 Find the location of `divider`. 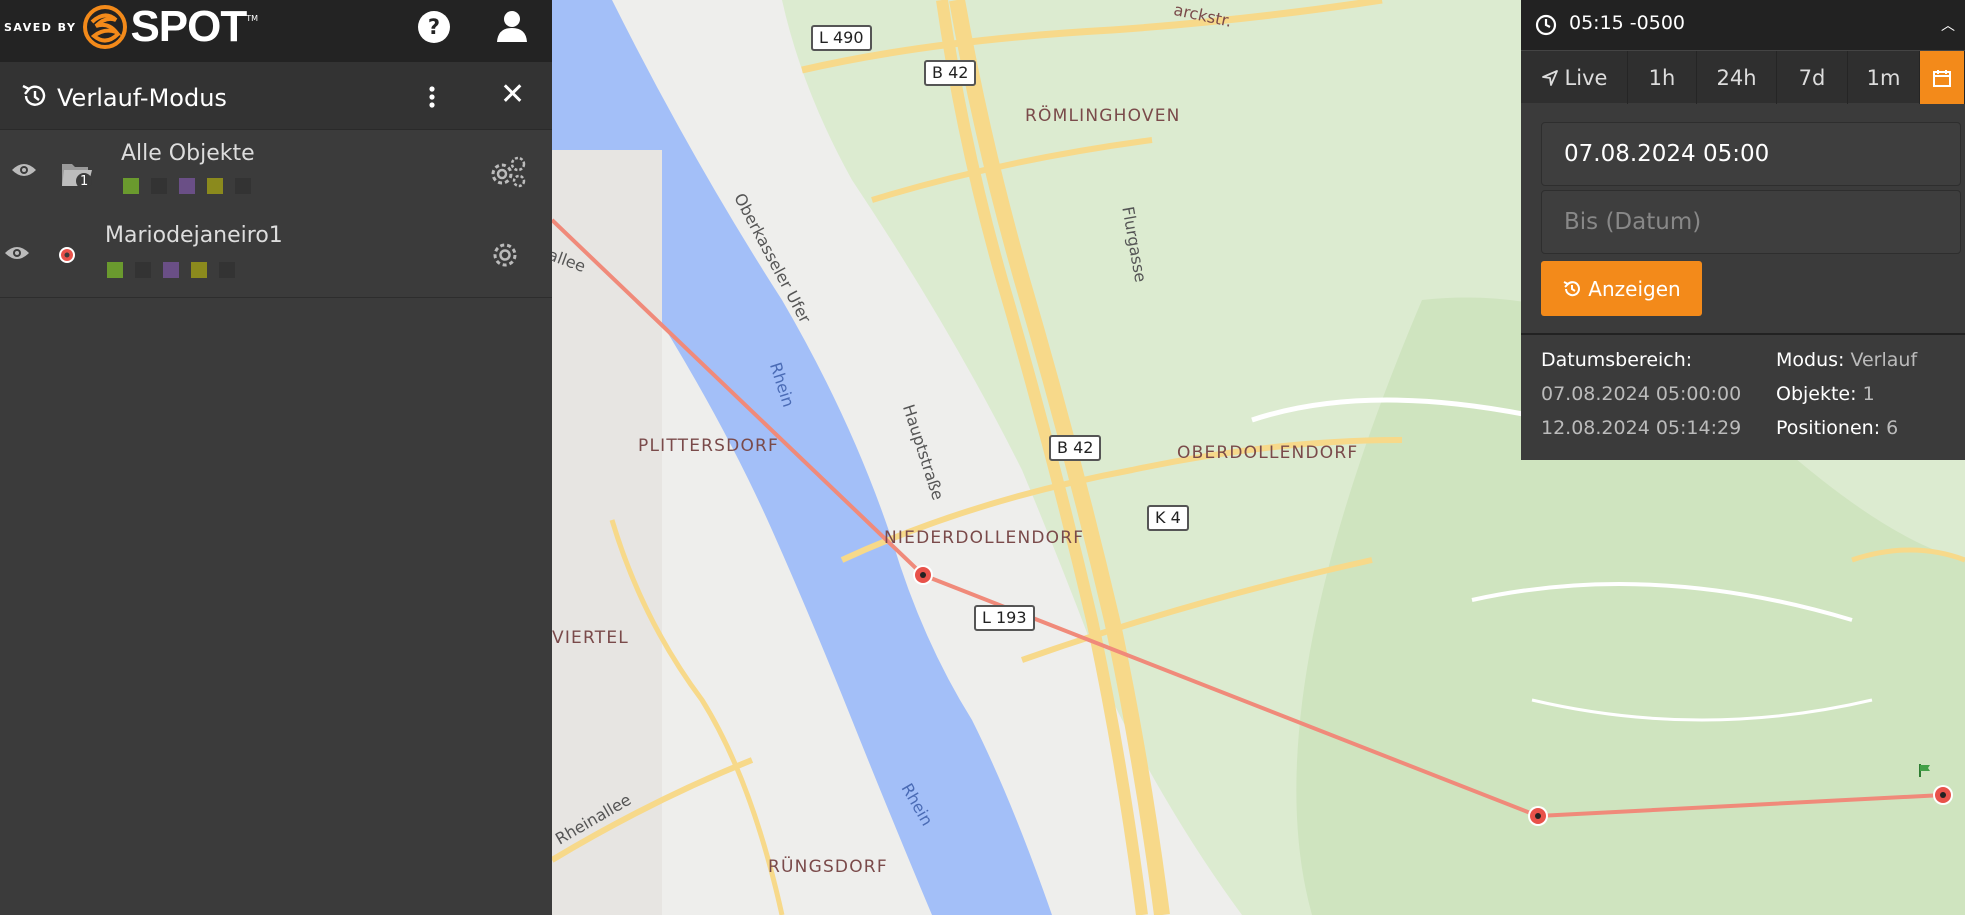

divider is located at coordinates (1743, 334).